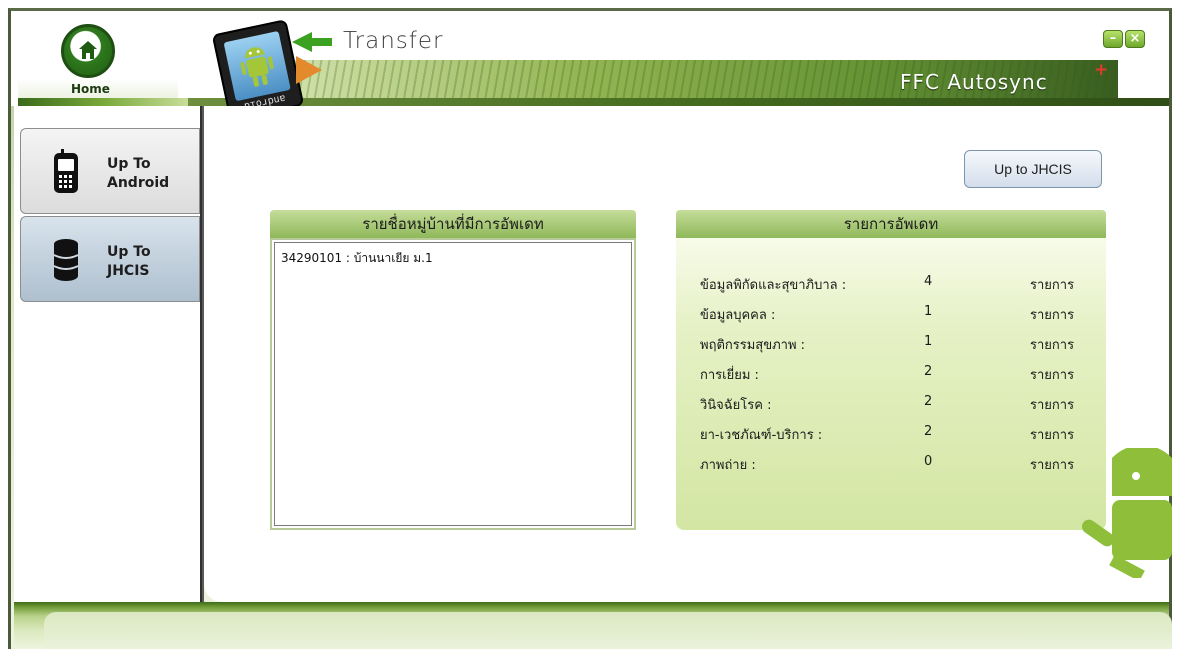  I want to click on update-row: ข้อมูลบุคคล : 1 รายการ, so click(895, 315).